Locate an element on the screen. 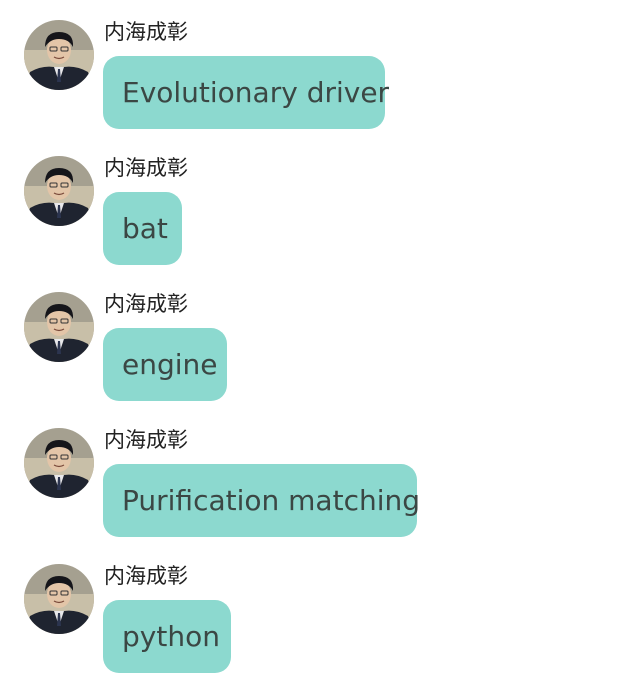  message-bubble: Purification matching is located at coordinates (261, 500).